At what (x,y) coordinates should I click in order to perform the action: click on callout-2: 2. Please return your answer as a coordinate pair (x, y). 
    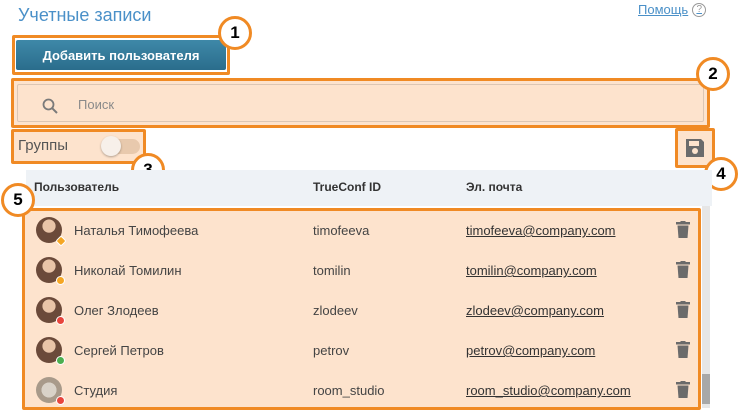
    Looking at the image, I should click on (713, 74).